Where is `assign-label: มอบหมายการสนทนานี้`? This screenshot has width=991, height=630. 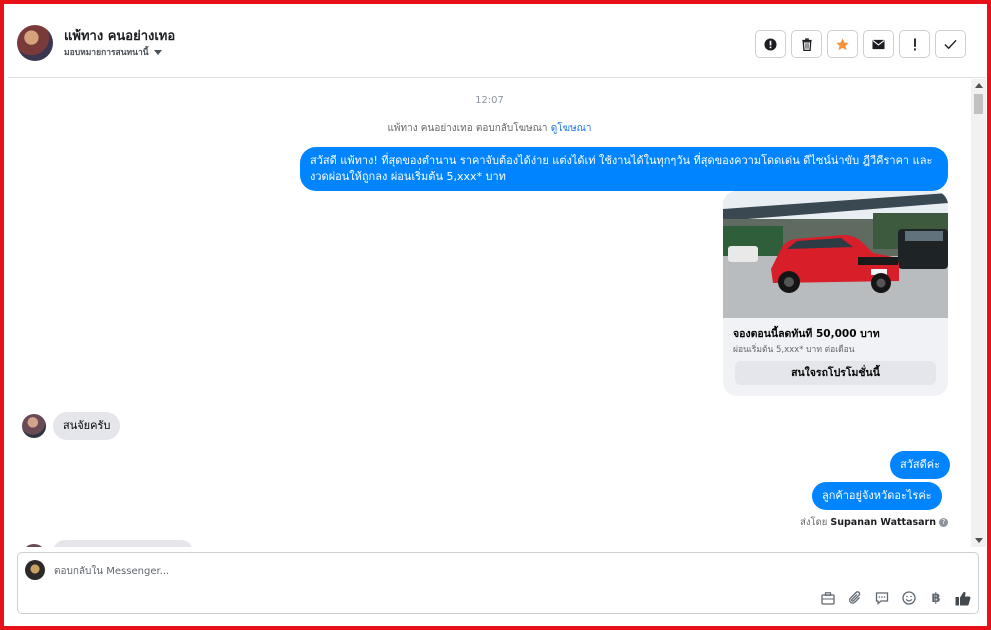 assign-label: มอบหมายการสนทนานี้ is located at coordinates (106, 53).